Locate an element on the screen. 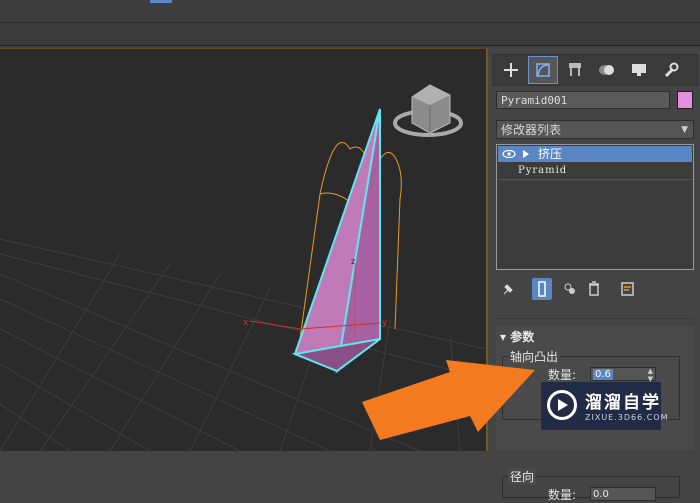 The height and width of the screenshot is (503, 700). modifier-stack: 挤压 Pyramid is located at coordinates (595, 207).